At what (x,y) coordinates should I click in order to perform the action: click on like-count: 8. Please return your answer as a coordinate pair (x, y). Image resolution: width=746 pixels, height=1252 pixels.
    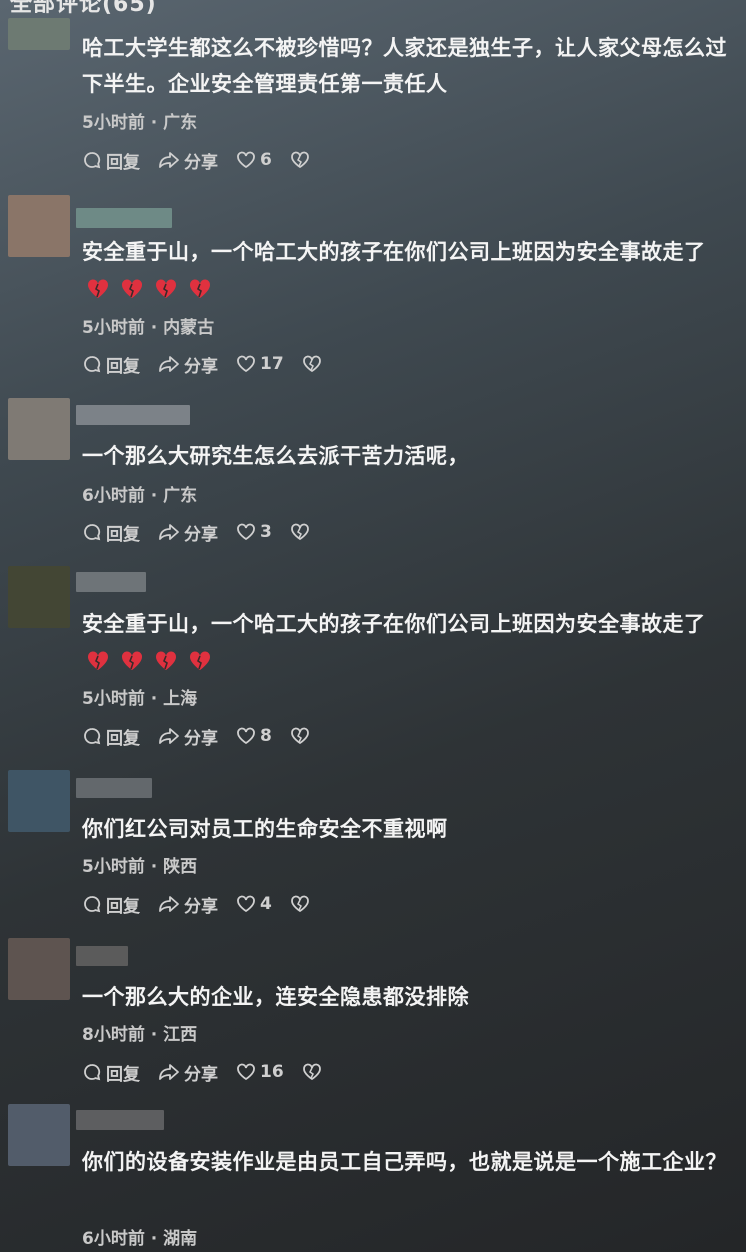
    Looking at the image, I should click on (266, 736).